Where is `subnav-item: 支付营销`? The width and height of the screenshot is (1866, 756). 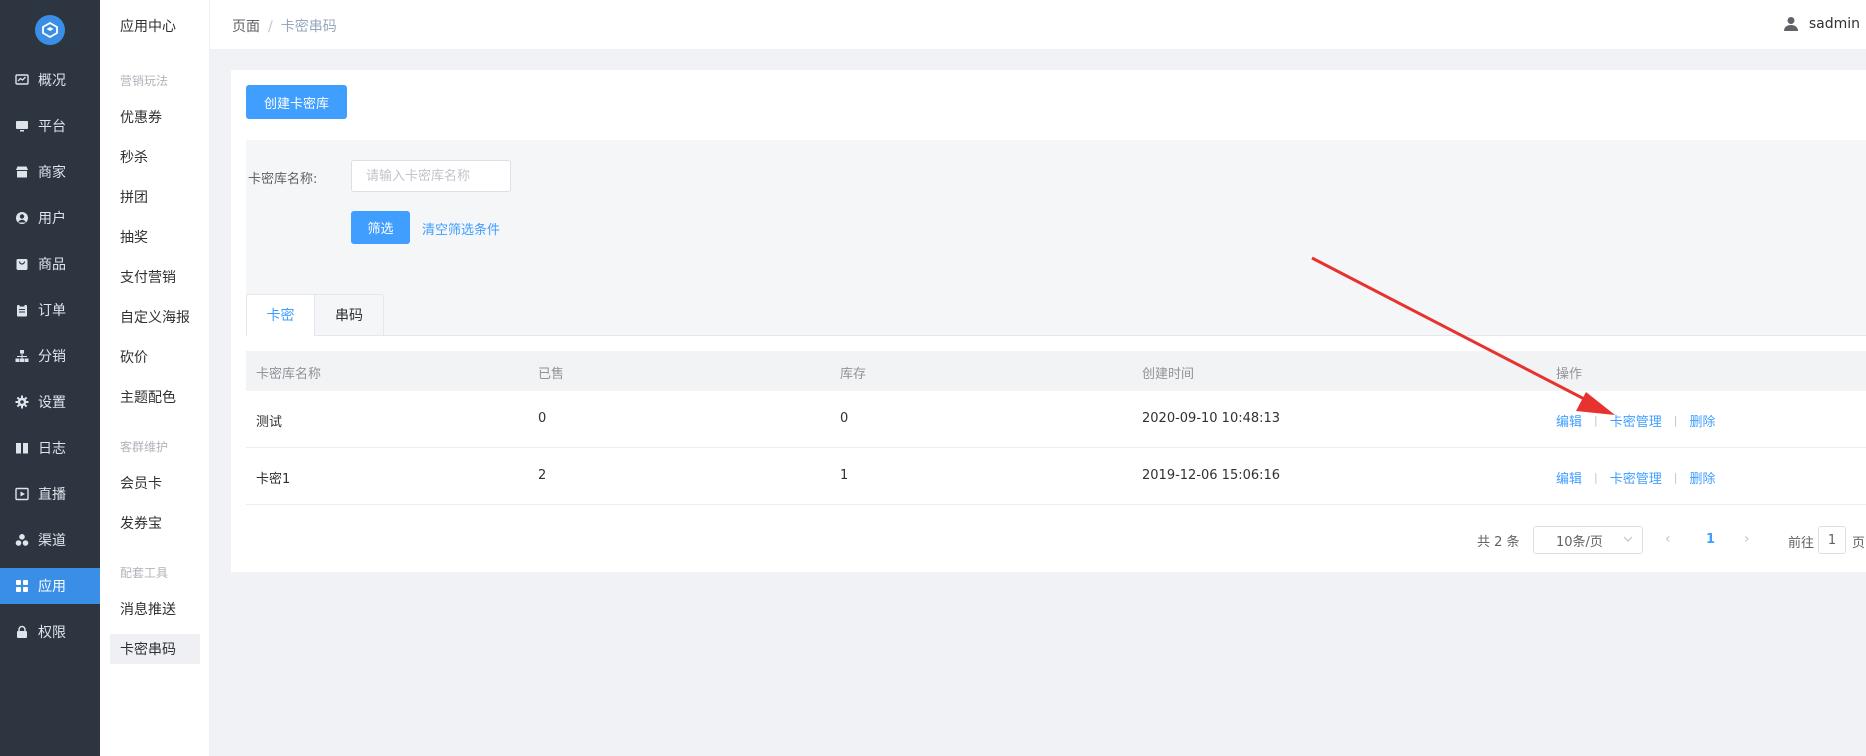 subnav-item: 支付营销 is located at coordinates (155, 277).